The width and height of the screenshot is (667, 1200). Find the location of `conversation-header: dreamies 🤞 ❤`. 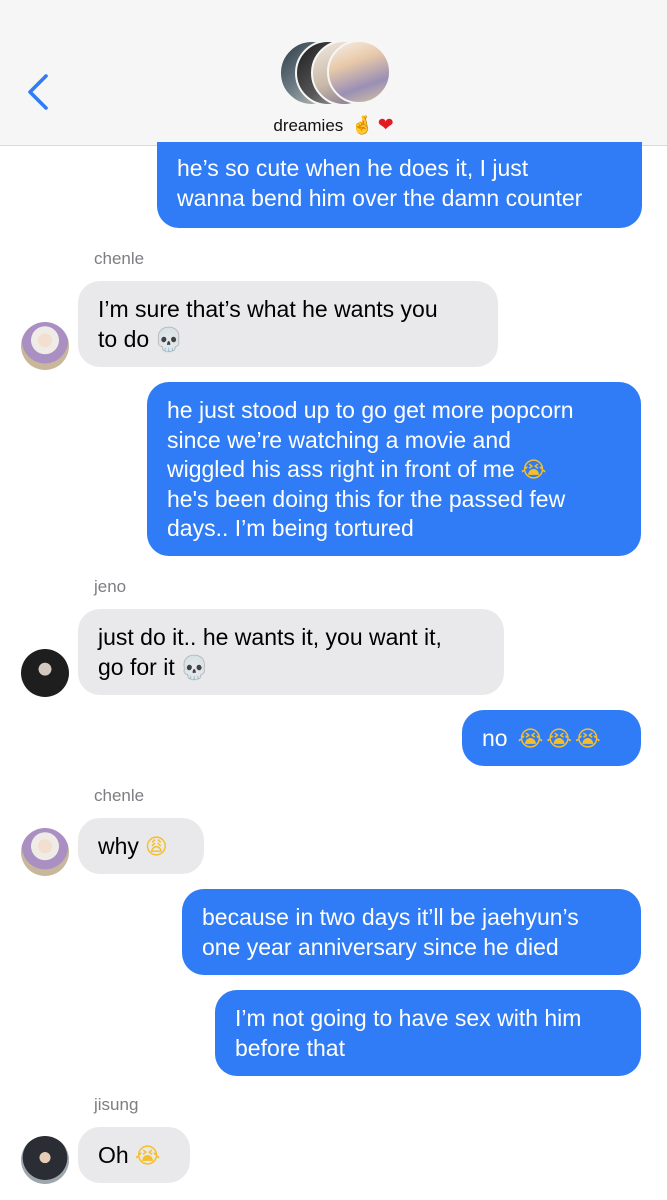

conversation-header: dreamies 🤞 ❤ is located at coordinates (333, 73).